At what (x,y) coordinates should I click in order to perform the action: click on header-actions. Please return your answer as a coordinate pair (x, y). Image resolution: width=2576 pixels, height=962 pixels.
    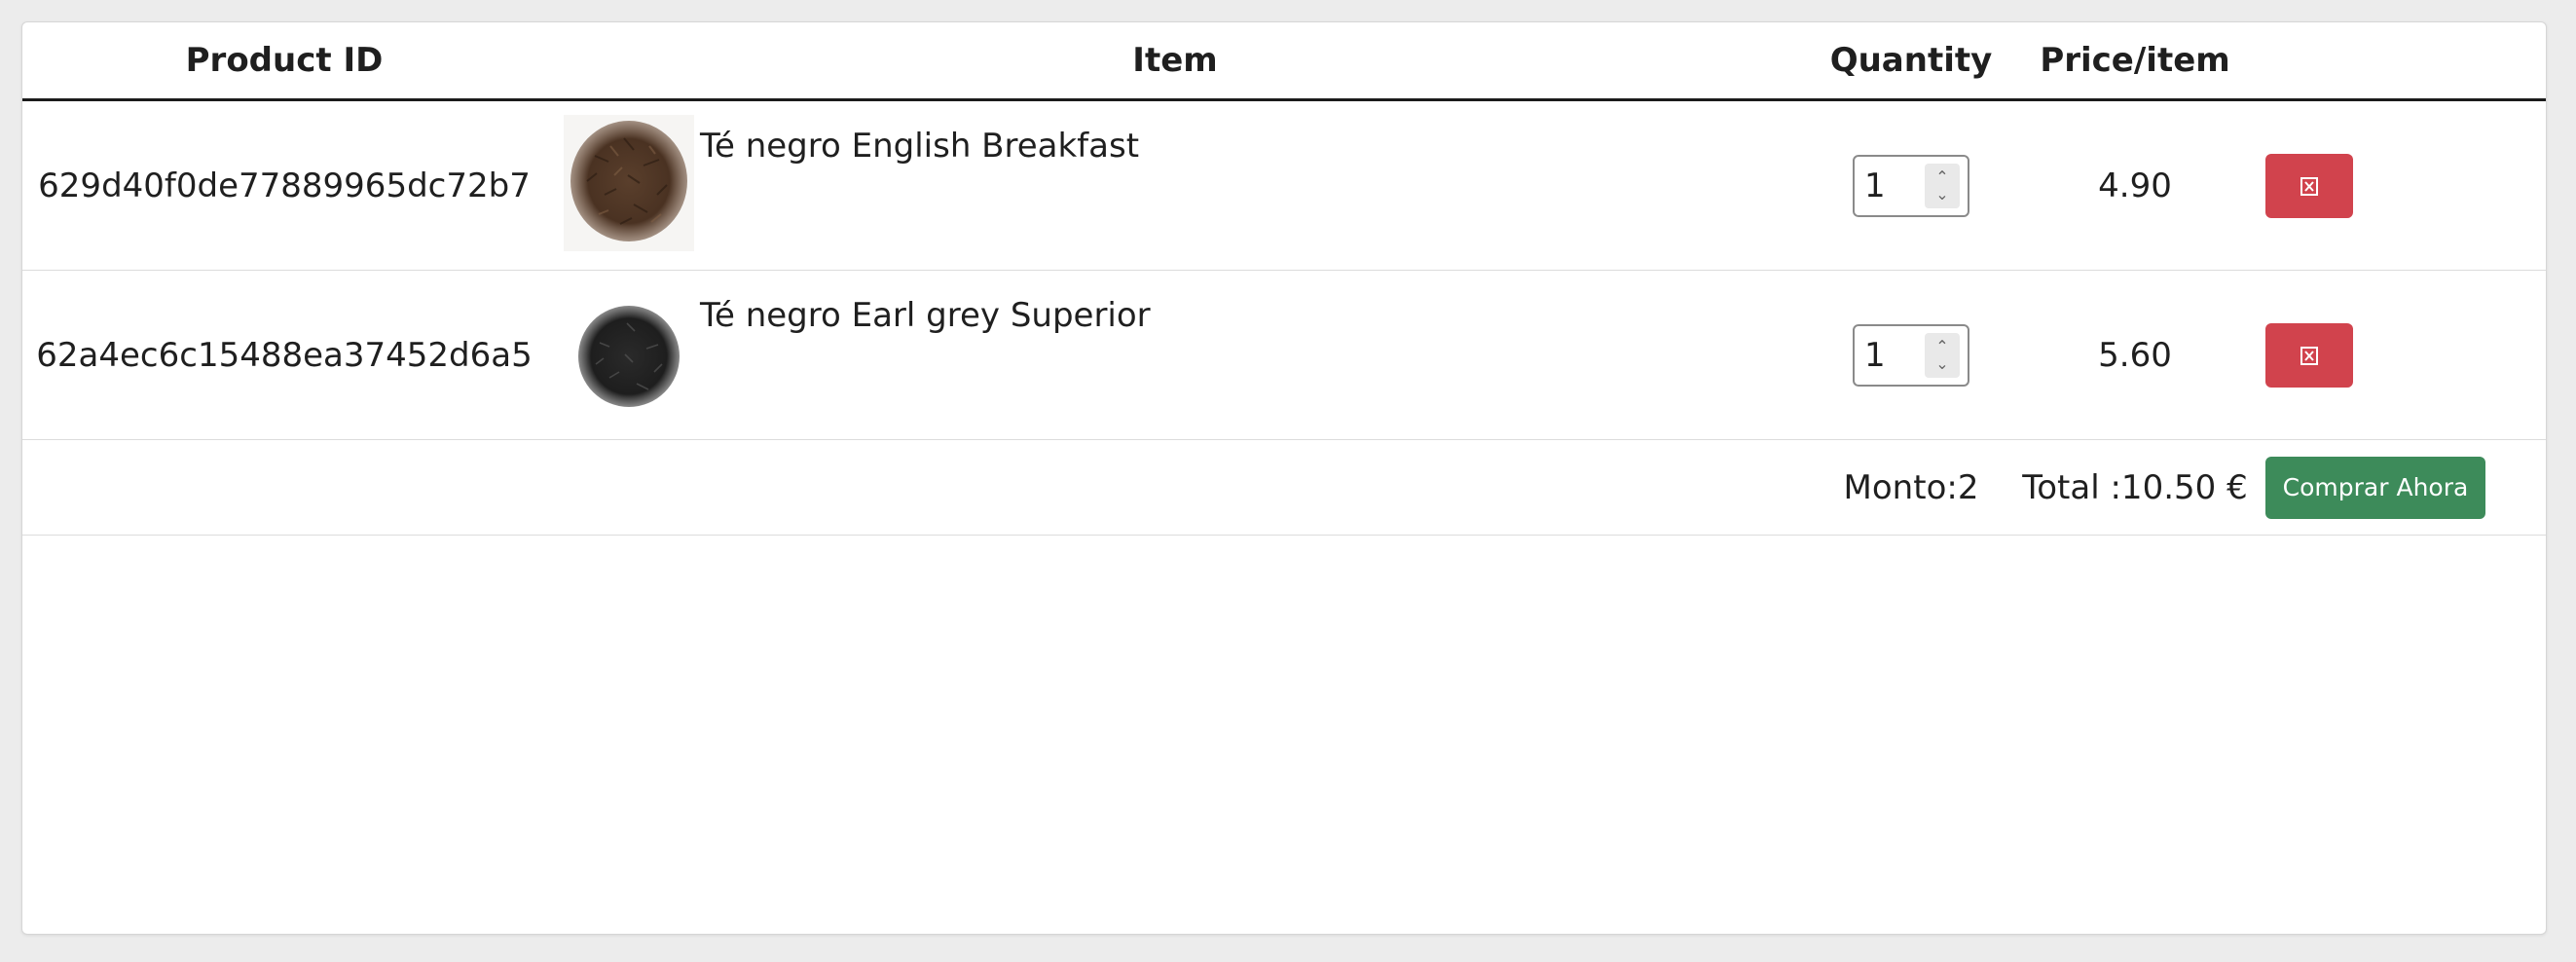
    Looking at the image, I should click on (2399, 61).